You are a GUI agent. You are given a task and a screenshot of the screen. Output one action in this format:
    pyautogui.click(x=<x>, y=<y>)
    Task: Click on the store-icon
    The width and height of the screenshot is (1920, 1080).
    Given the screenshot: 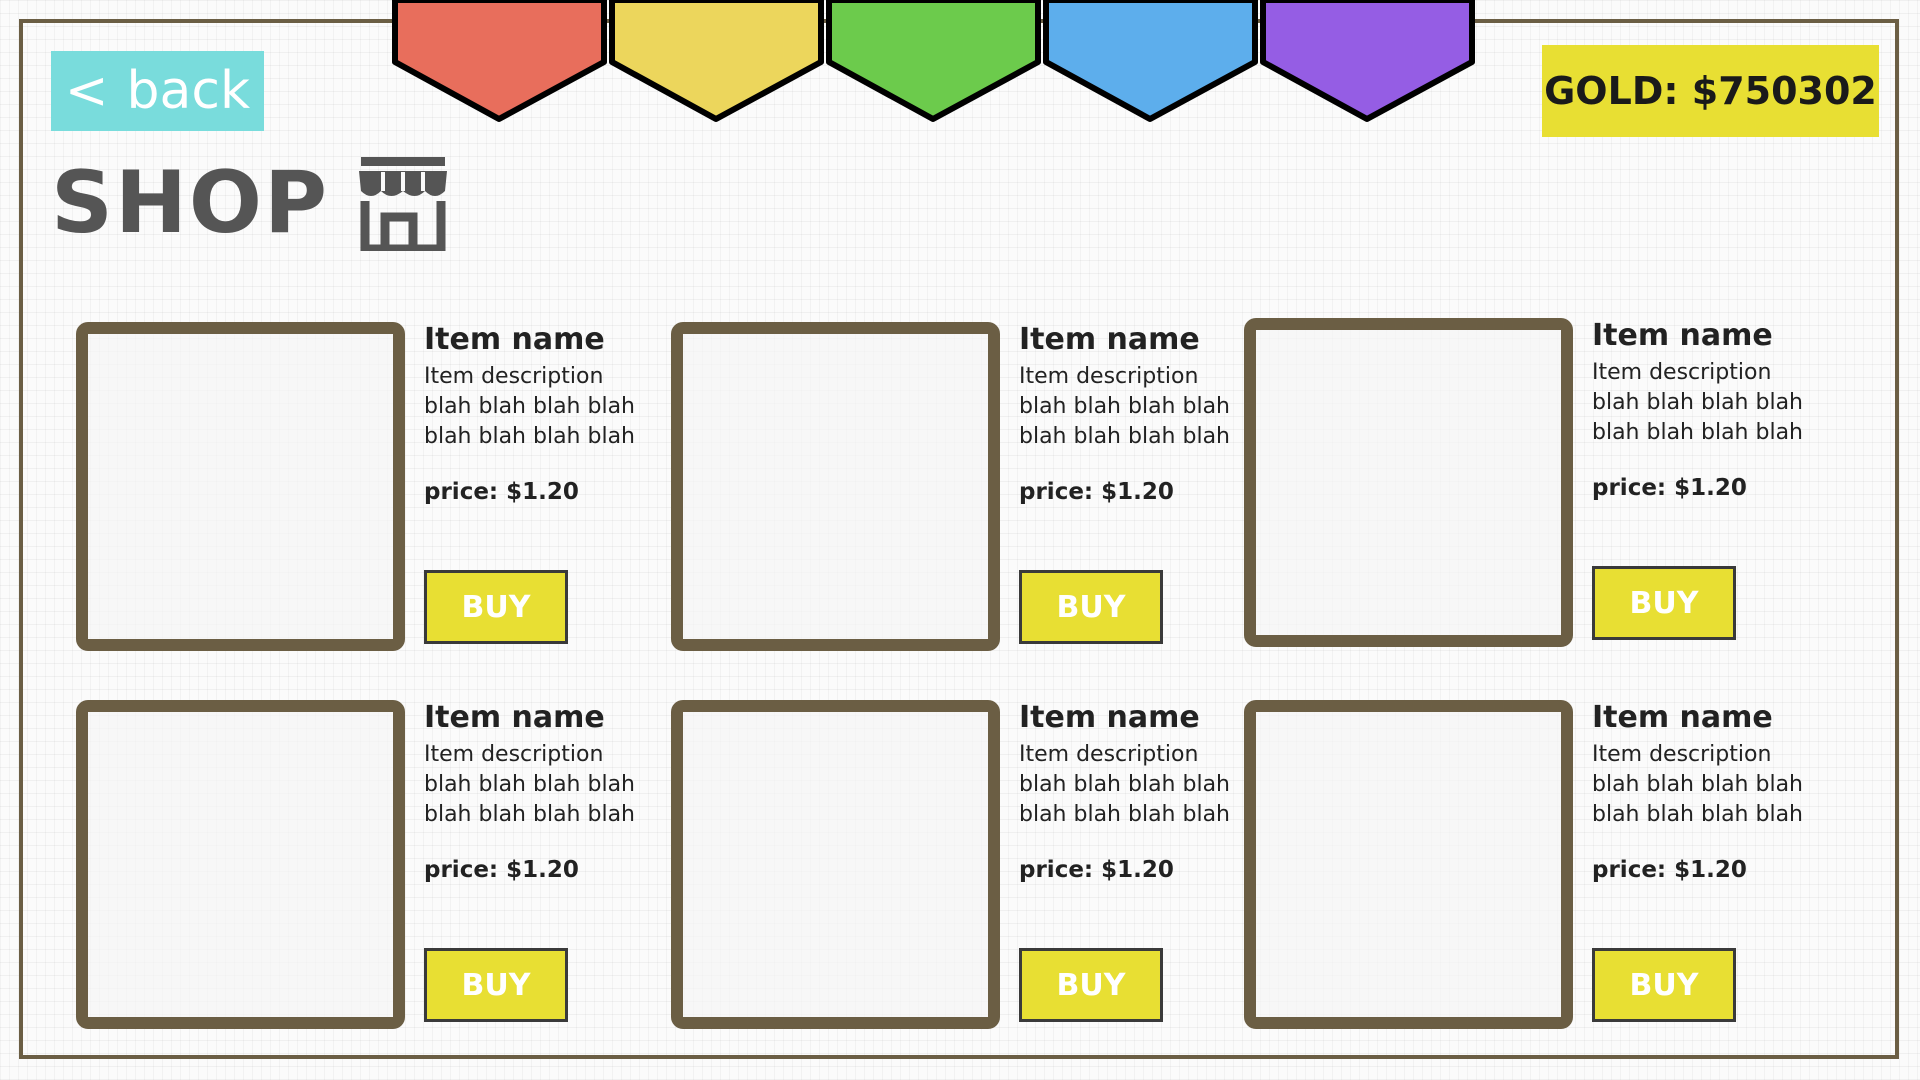 What is the action you would take?
    pyautogui.click(x=403, y=204)
    